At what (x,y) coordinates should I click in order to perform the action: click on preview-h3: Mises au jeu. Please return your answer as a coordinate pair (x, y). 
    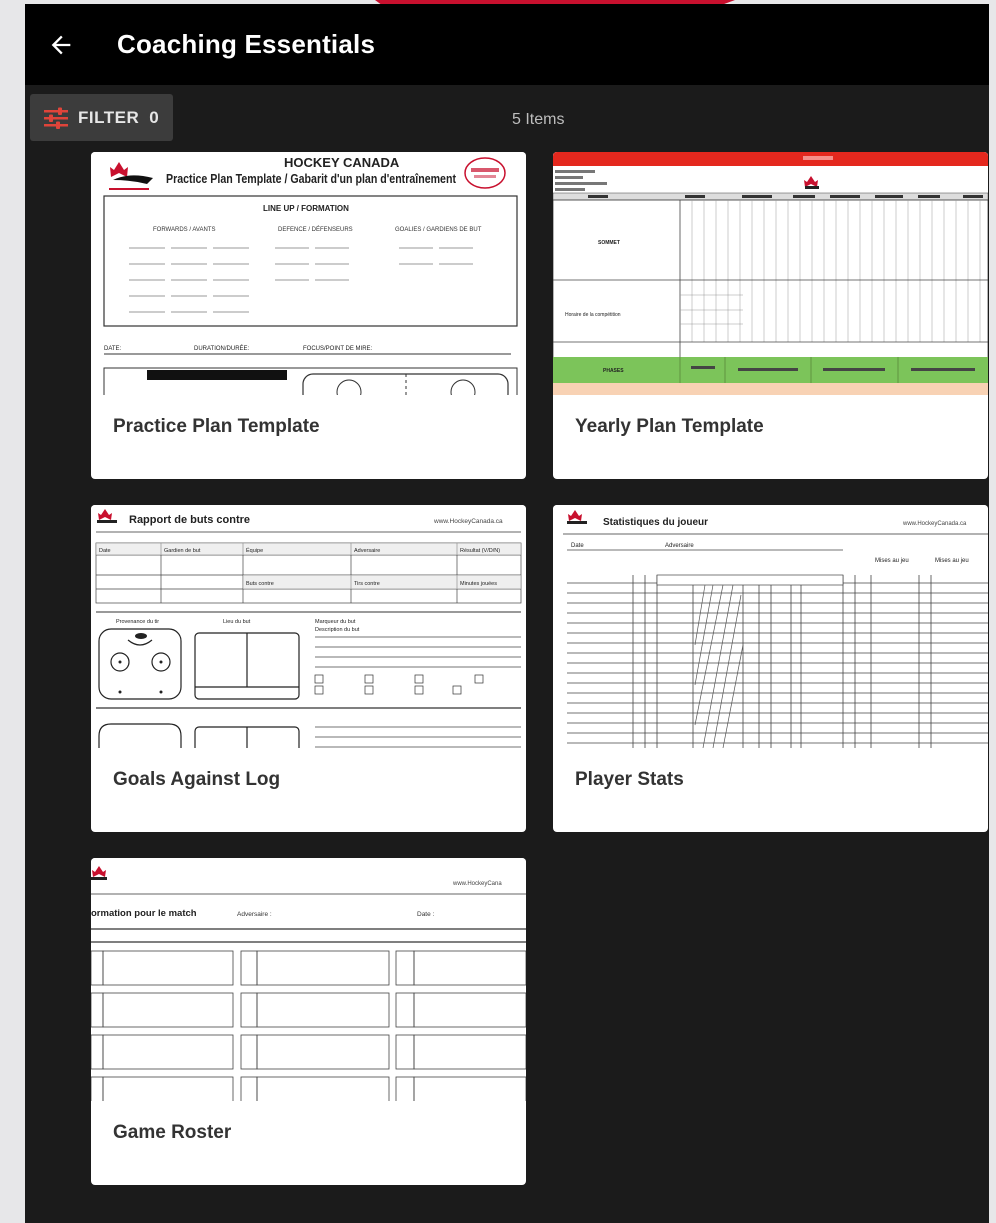
    Looking at the image, I should click on (892, 561).